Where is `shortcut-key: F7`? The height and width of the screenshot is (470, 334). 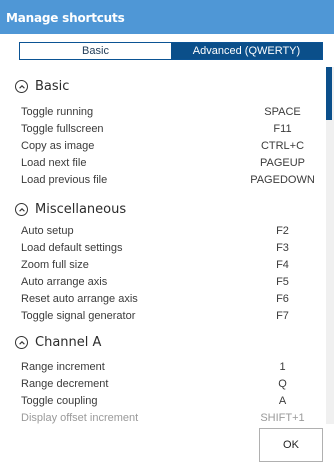
shortcut-key: F7 is located at coordinates (282, 316).